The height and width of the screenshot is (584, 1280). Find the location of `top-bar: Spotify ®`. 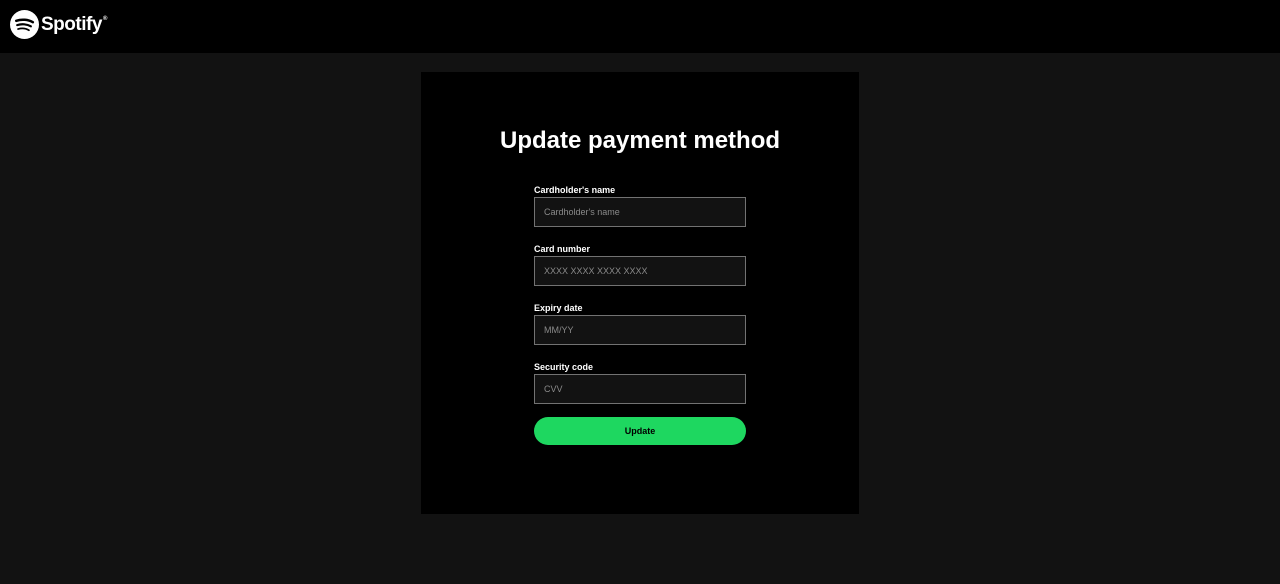

top-bar: Spotify ® is located at coordinates (640, 26).